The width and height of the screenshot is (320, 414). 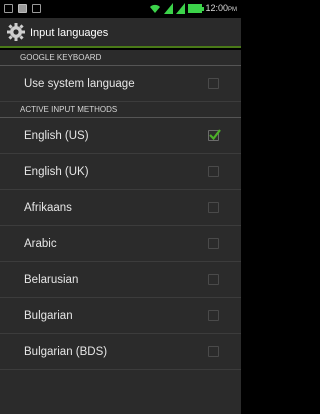 What do you see at coordinates (120, 352) in the screenshot?
I see `language-row-bulgarian-bds: Bulgarian (BDS)` at bounding box center [120, 352].